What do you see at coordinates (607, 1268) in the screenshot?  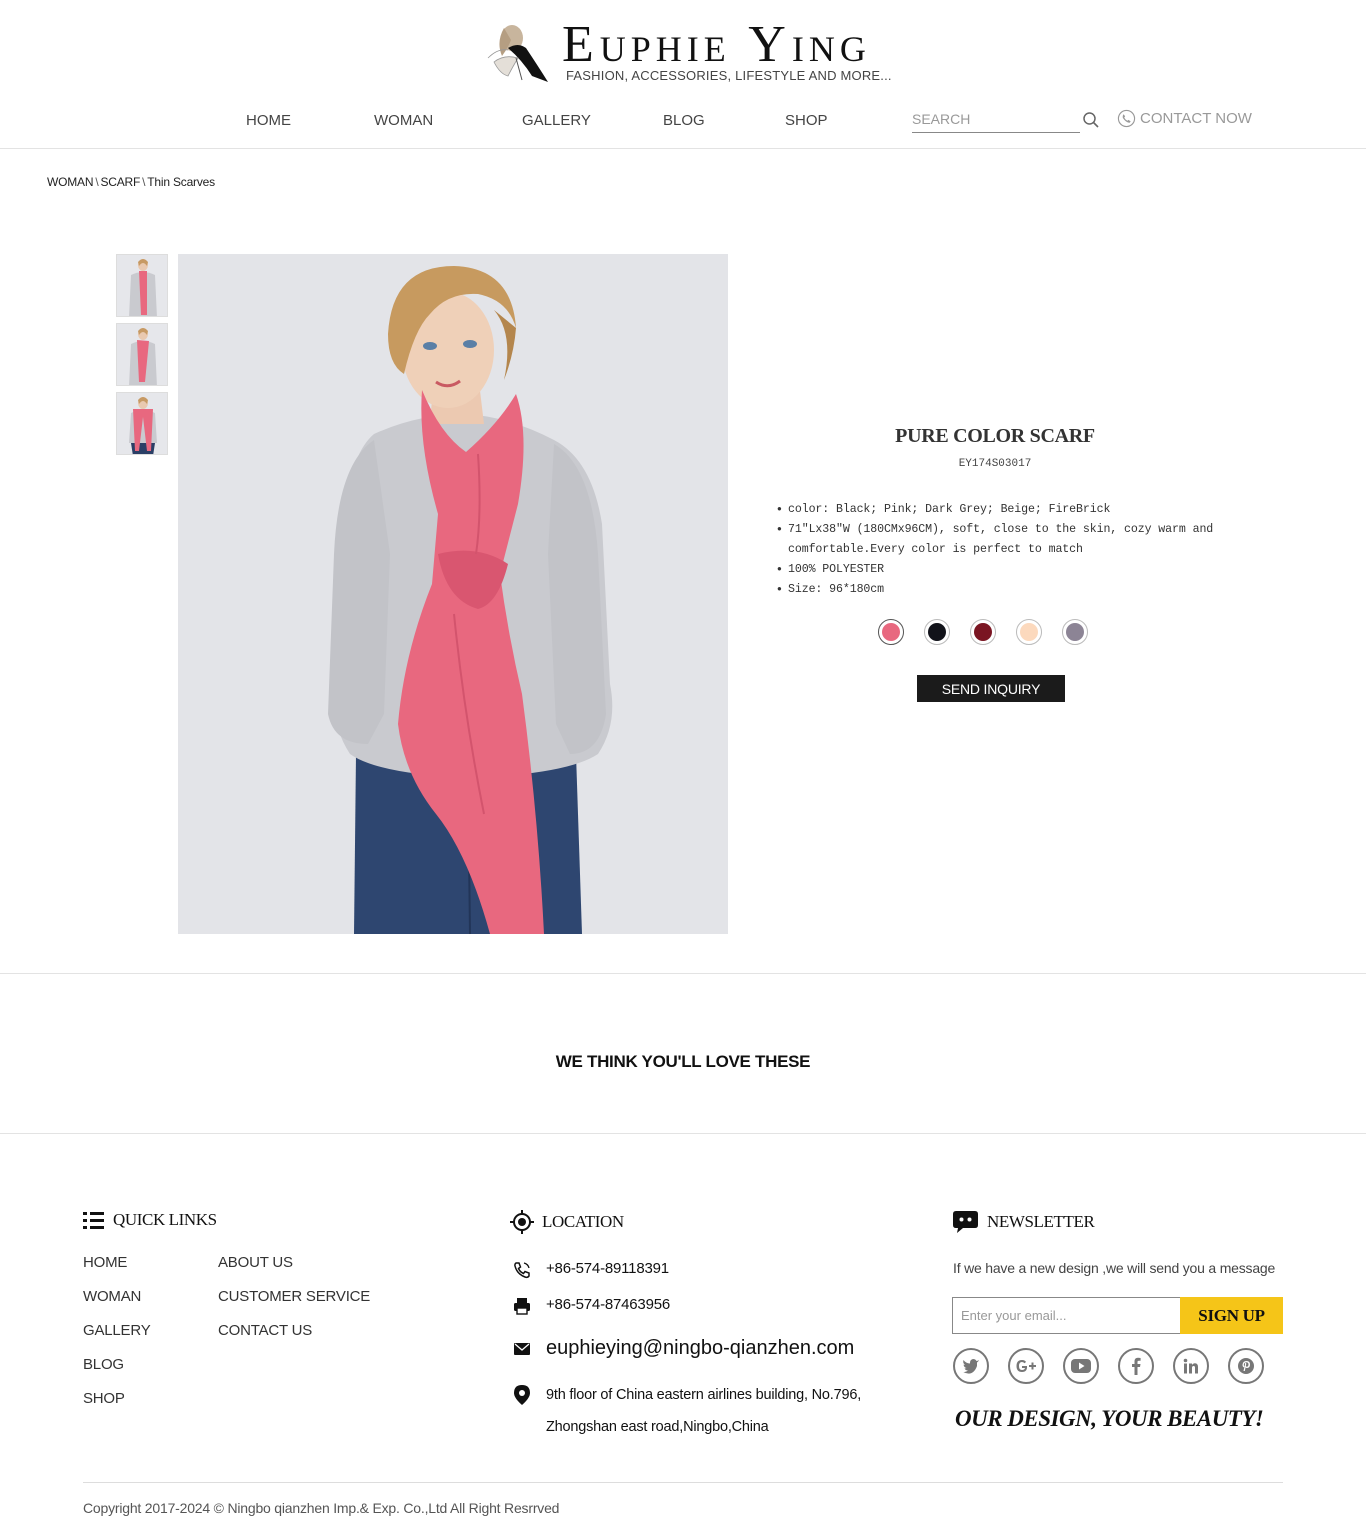 I see `contact-phone-number: +86-574-89118391` at bounding box center [607, 1268].